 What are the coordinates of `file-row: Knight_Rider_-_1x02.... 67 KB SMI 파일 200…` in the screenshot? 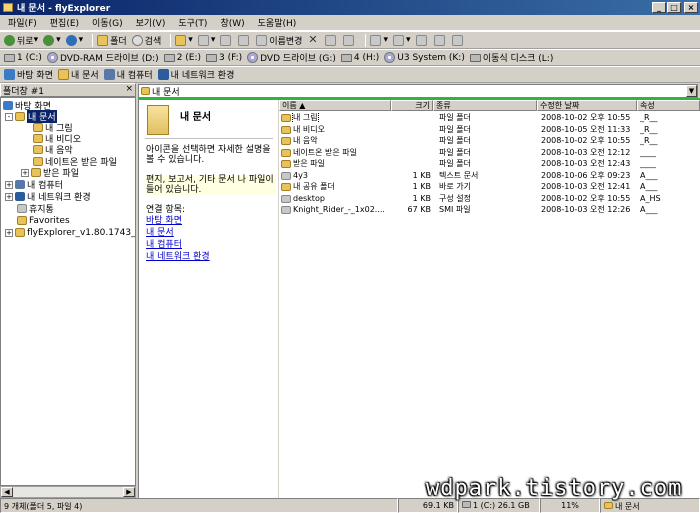 It's located at (489, 209).